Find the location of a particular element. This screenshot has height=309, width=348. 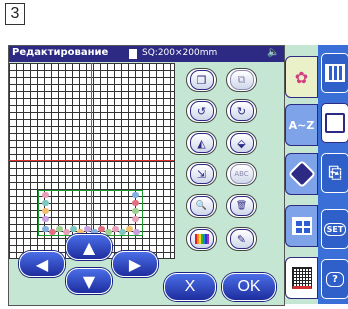

mirror-horizontal-button: ◭ is located at coordinates (201, 143).